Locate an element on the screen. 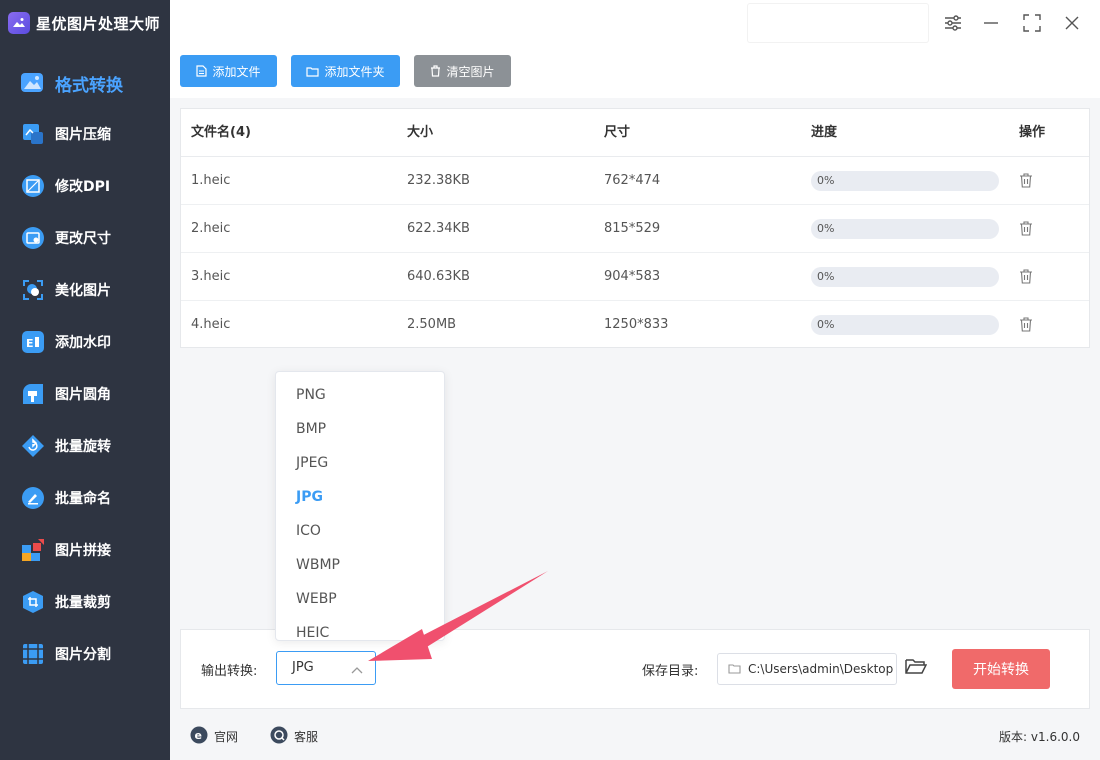 This screenshot has height=760, width=1100. sidebar-item-compress: 图片压缩 is located at coordinates (85, 134).